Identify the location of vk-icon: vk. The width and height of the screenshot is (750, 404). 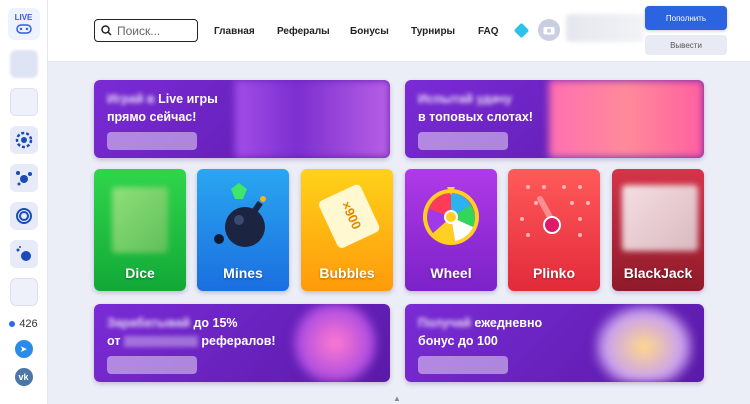
(23, 377).